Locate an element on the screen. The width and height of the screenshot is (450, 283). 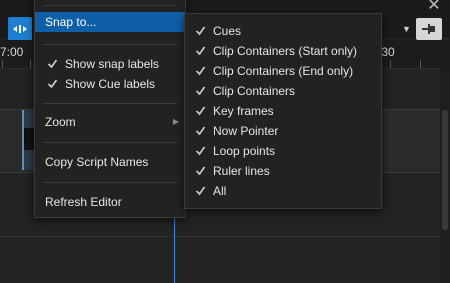
menu-item-label: Show Cue labels is located at coordinates (110, 84).